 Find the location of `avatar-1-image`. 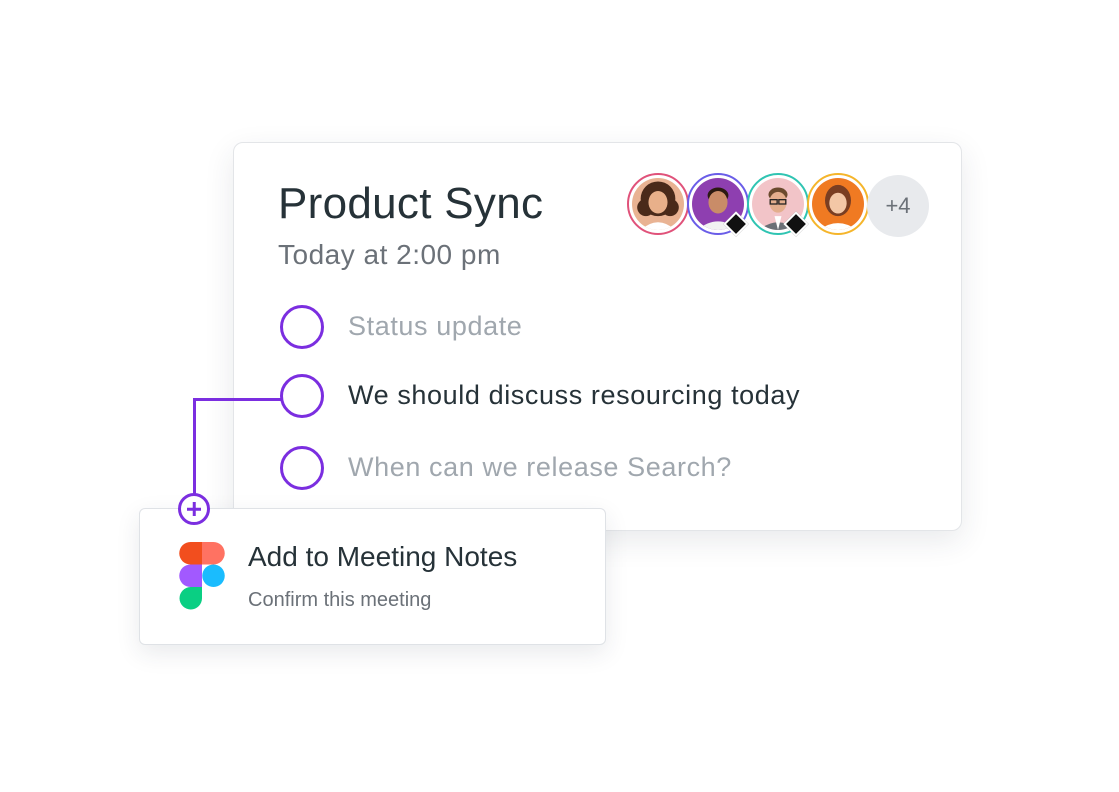

avatar-1-image is located at coordinates (658, 204).